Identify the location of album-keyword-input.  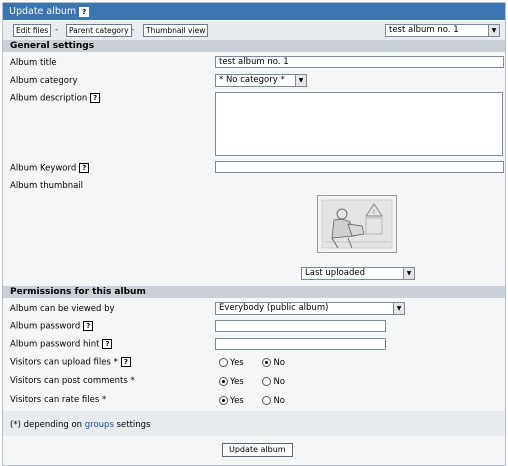
(359, 167).